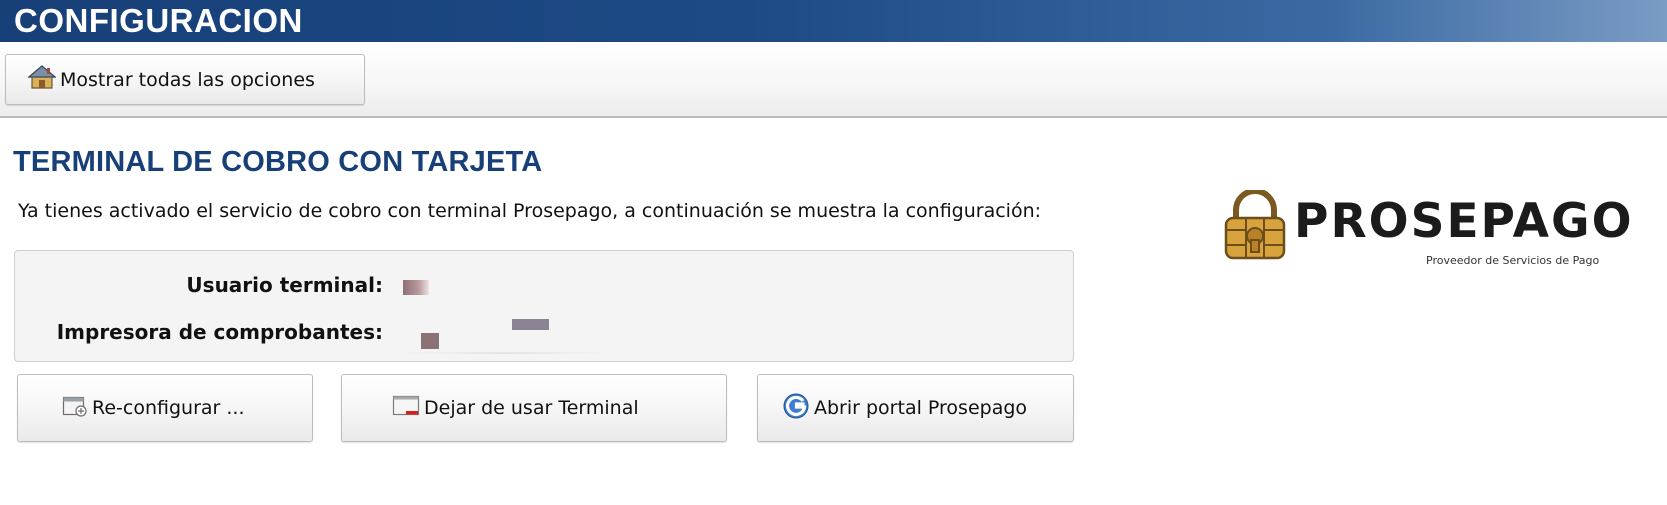 The image size is (1667, 505). Describe the element at coordinates (42, 79) in the screenshot. I see `house-icon` at that location.